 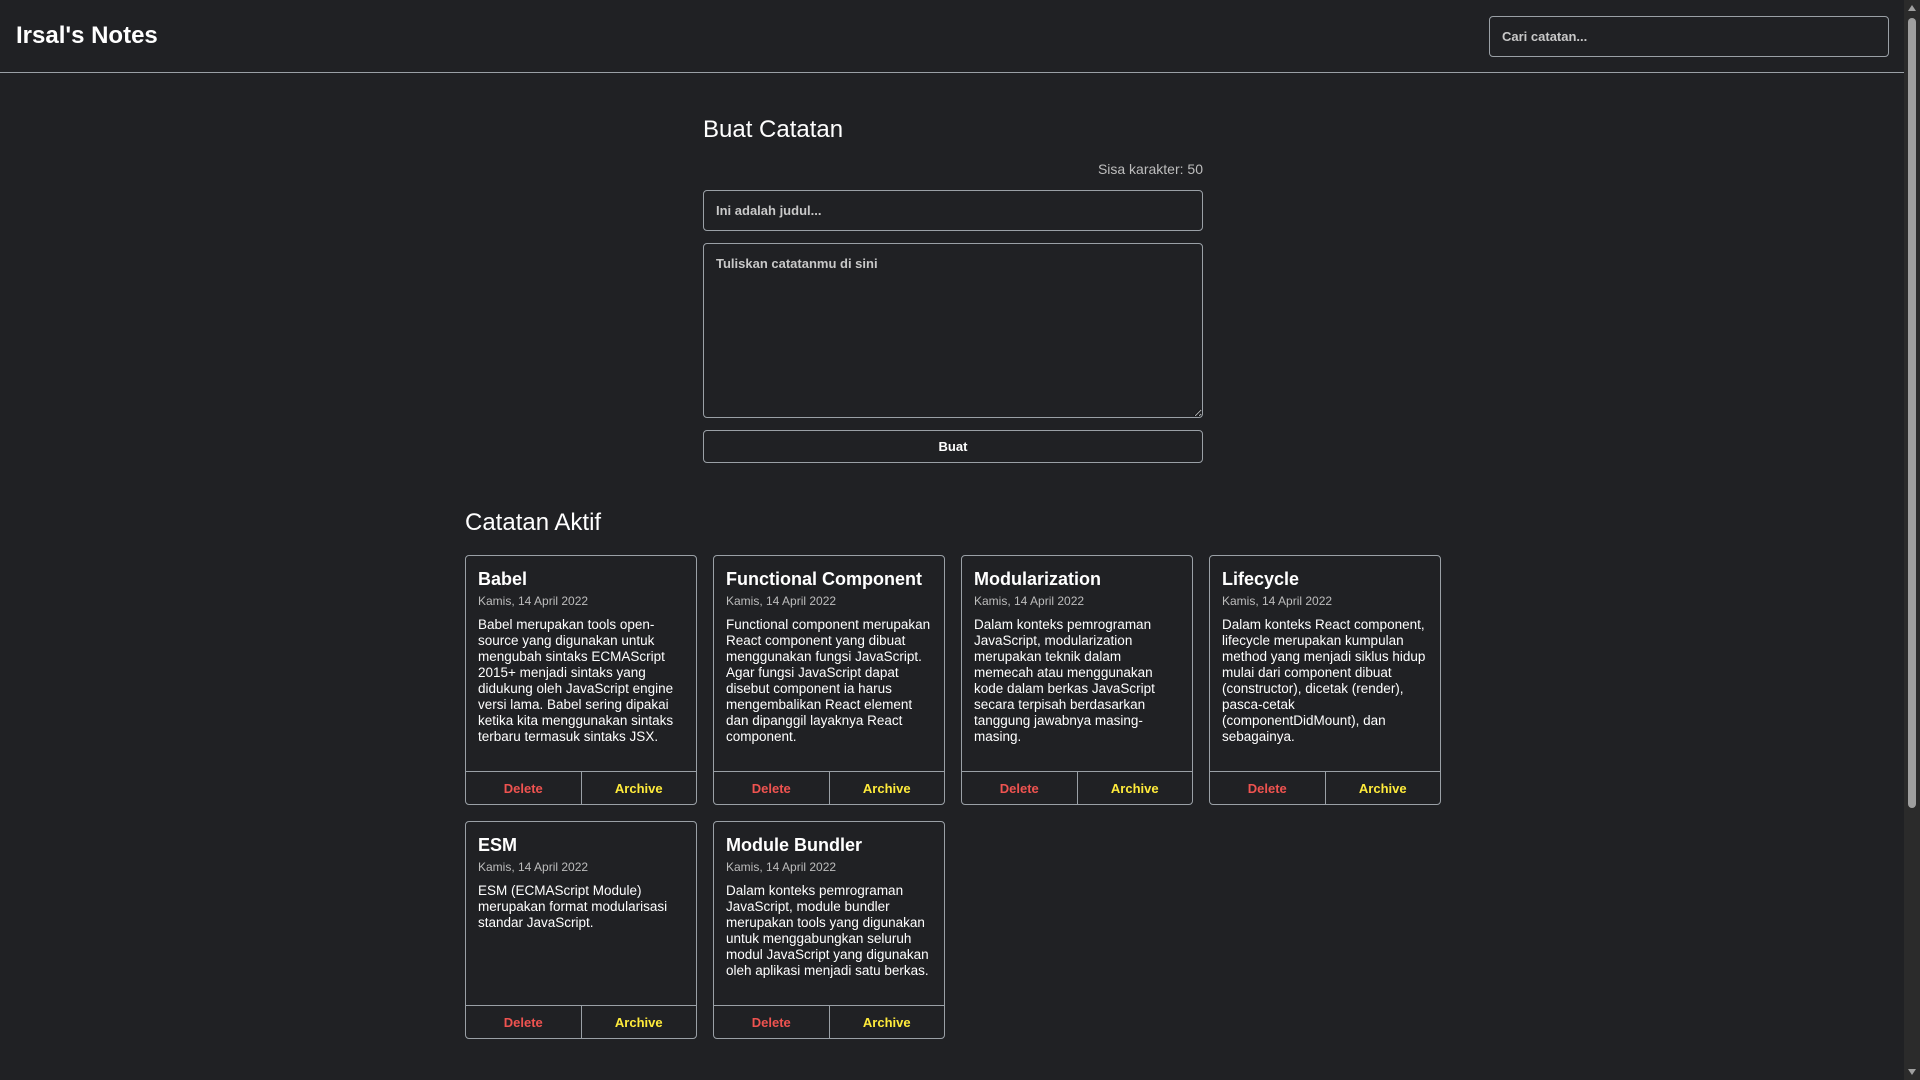 I want to click on note-body-textarea, so click(x=953, y=330).